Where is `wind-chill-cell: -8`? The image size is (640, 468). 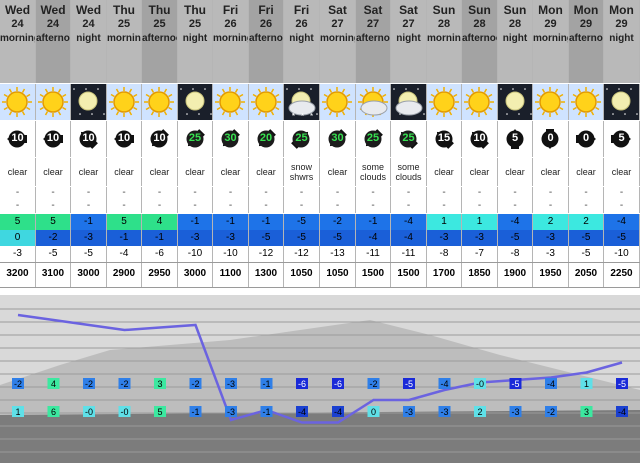
wind-chill-cell: -8 is located at coordinates (444, 254).